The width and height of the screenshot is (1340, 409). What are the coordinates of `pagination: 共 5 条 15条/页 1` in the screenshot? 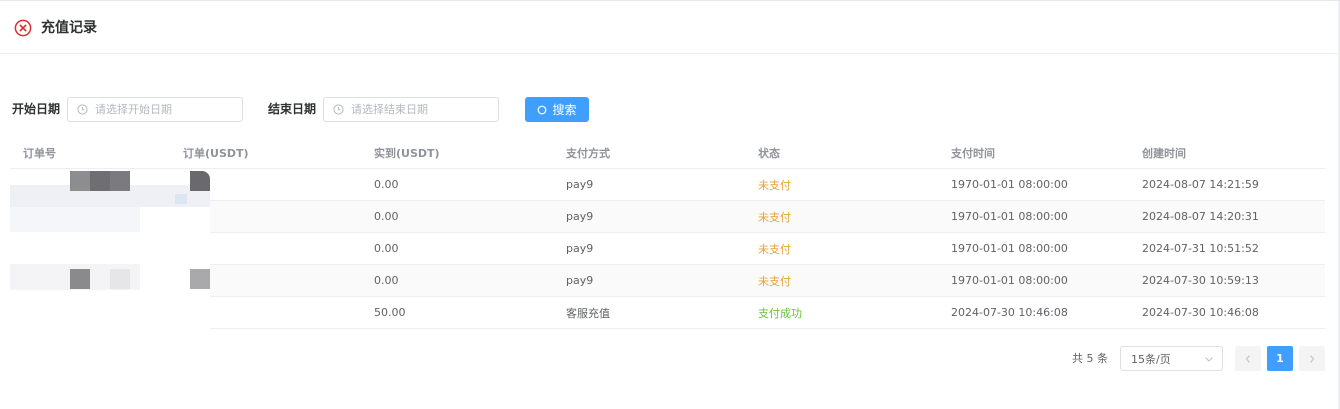 It's located at (670, 358).